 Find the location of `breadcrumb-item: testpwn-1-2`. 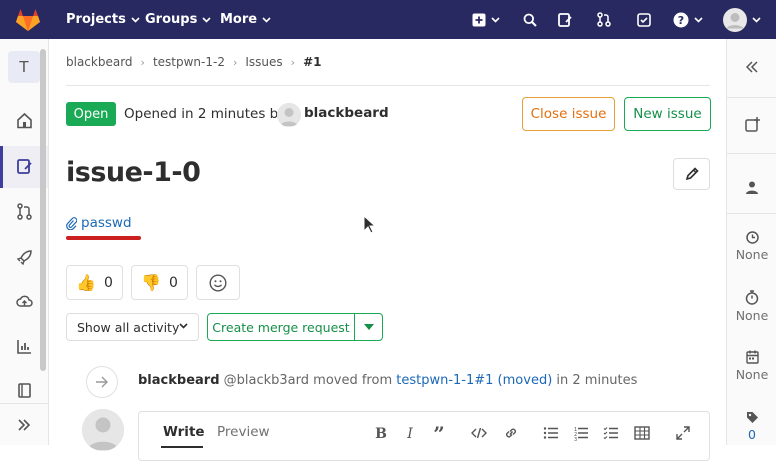

breadcrumb-item: testpwn-1-2 is located at coordinates (189, 62).